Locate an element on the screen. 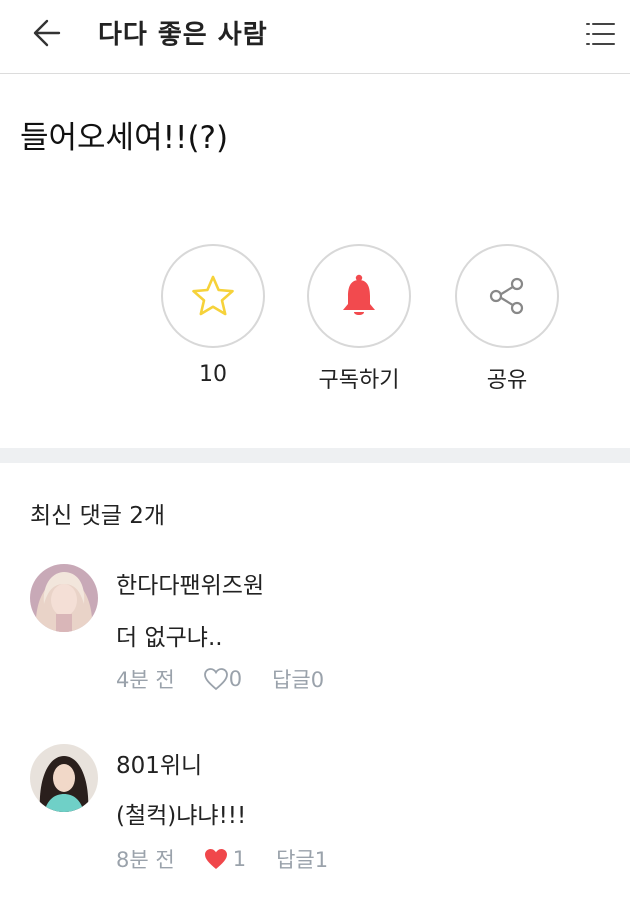 The height and width of the screenshot is (909, 630). share-action: 공유 is located at coordinates (507, 319).